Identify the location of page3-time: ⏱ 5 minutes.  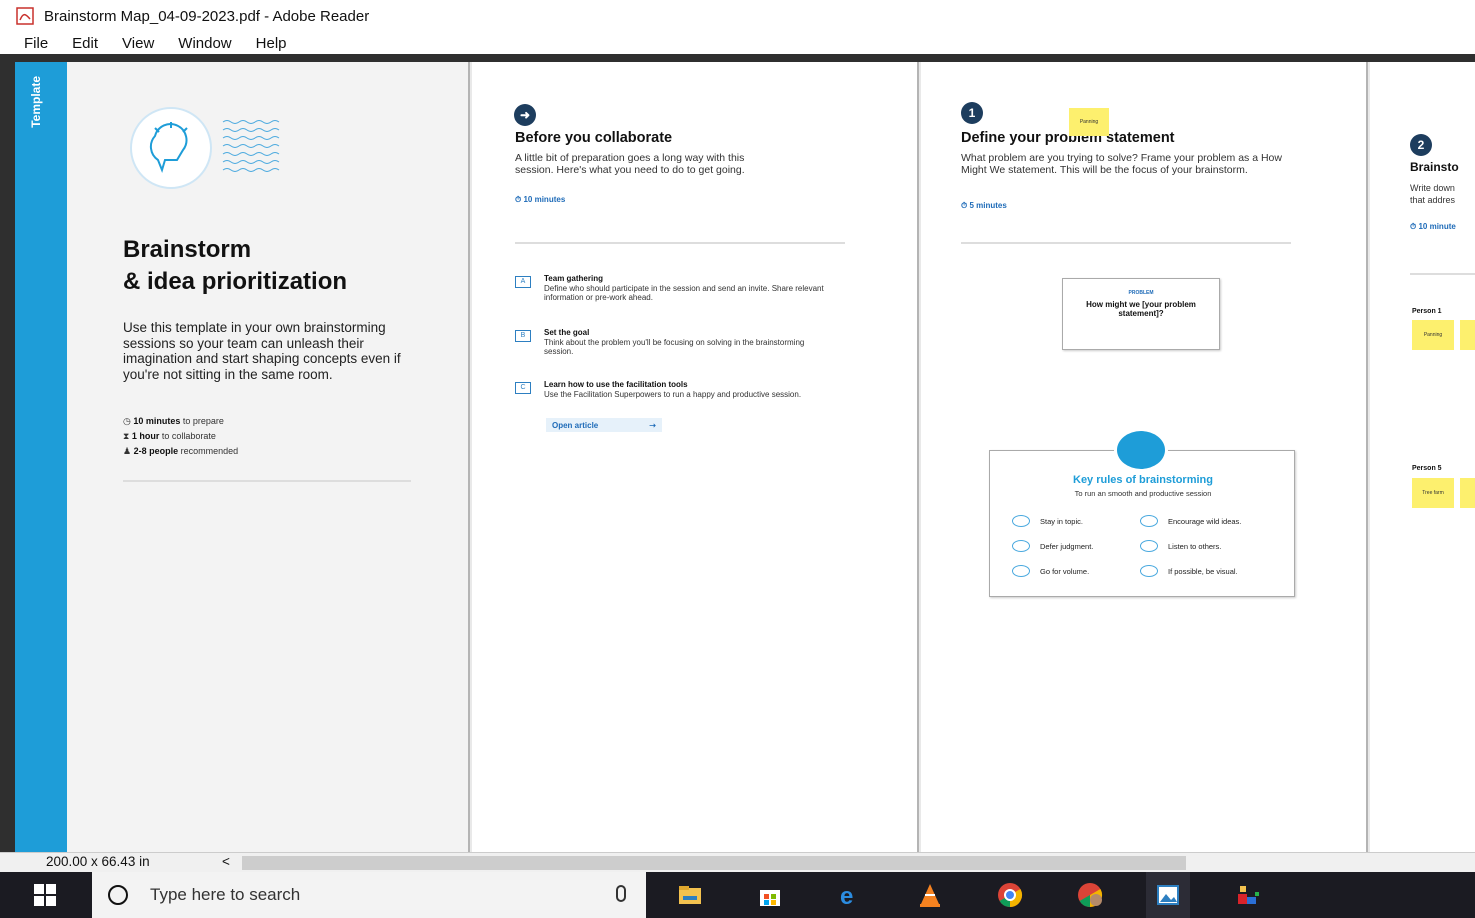
(984, 205).